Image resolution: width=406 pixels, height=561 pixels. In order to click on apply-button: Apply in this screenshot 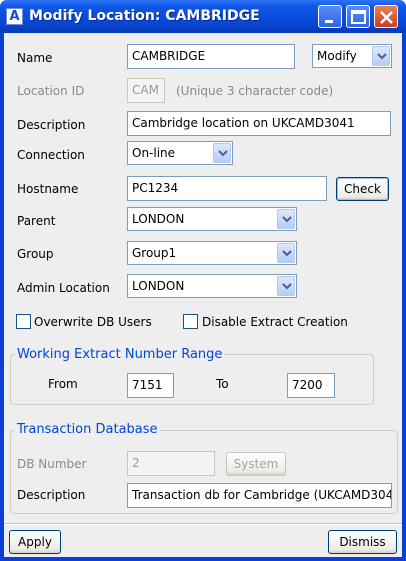, I will do `click(35, 542)`.